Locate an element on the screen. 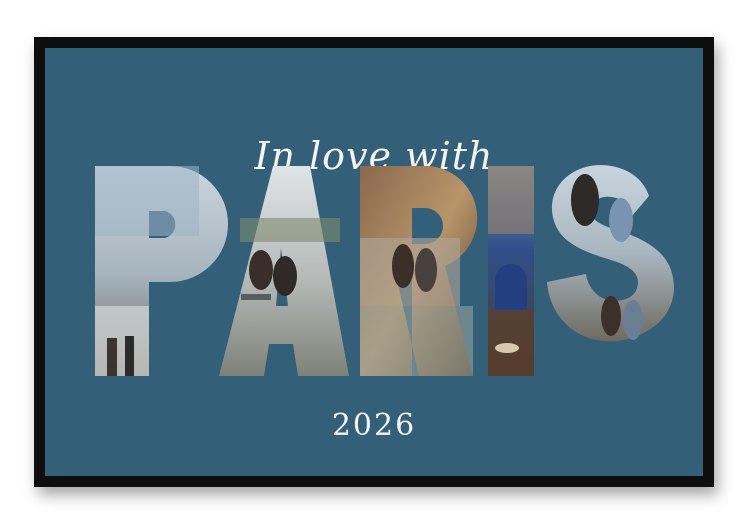 This screenshot has width=750, height=524. letter-s is located at coordinates (610, 253).